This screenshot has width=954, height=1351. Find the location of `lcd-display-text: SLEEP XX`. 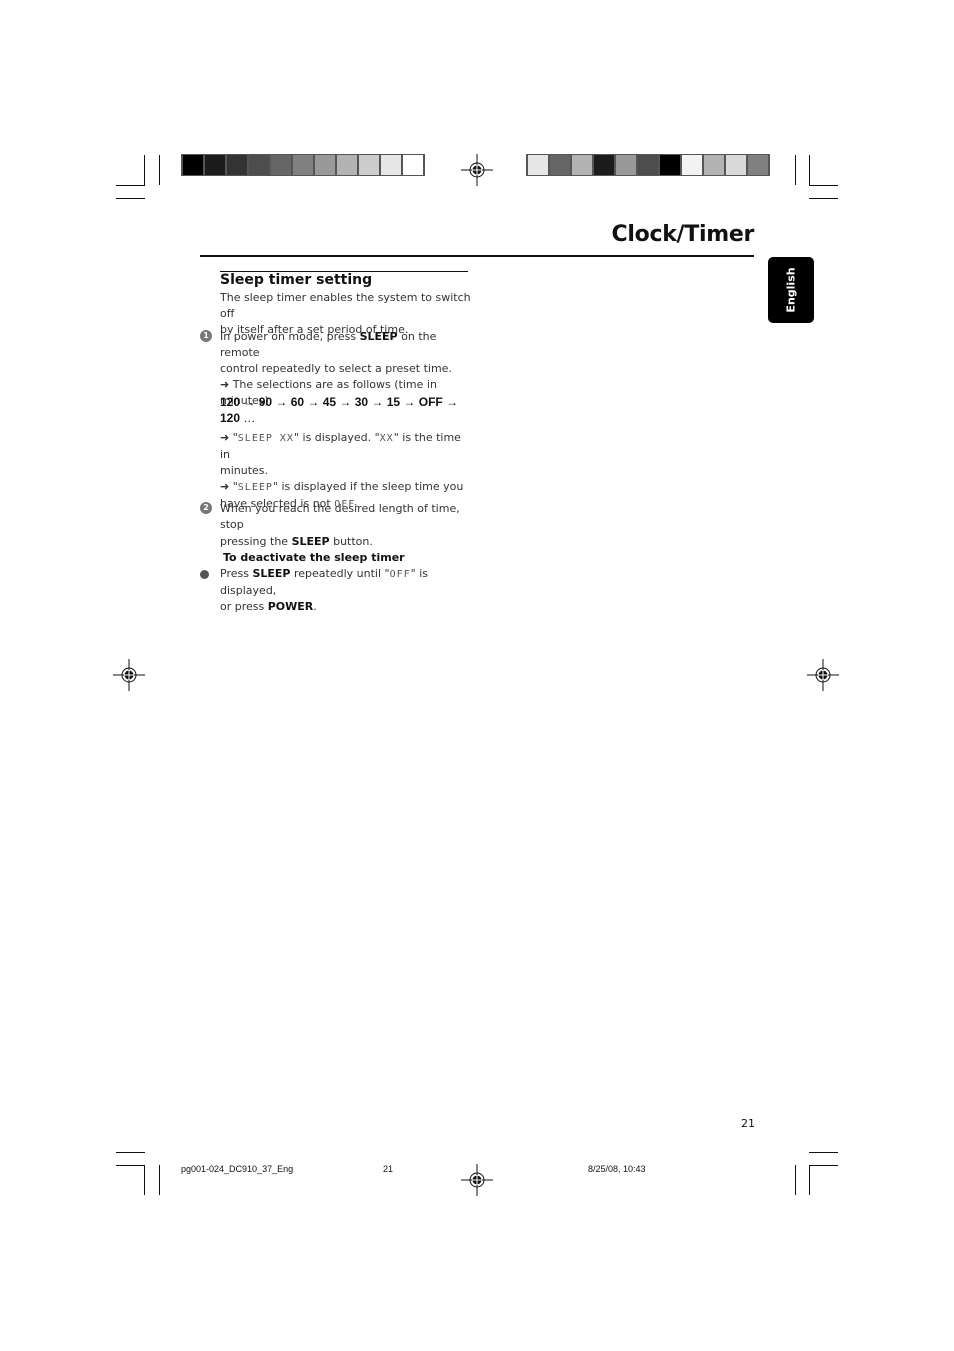

lcd-display-text: SLEEP XX is located at coordinates (265, 438).